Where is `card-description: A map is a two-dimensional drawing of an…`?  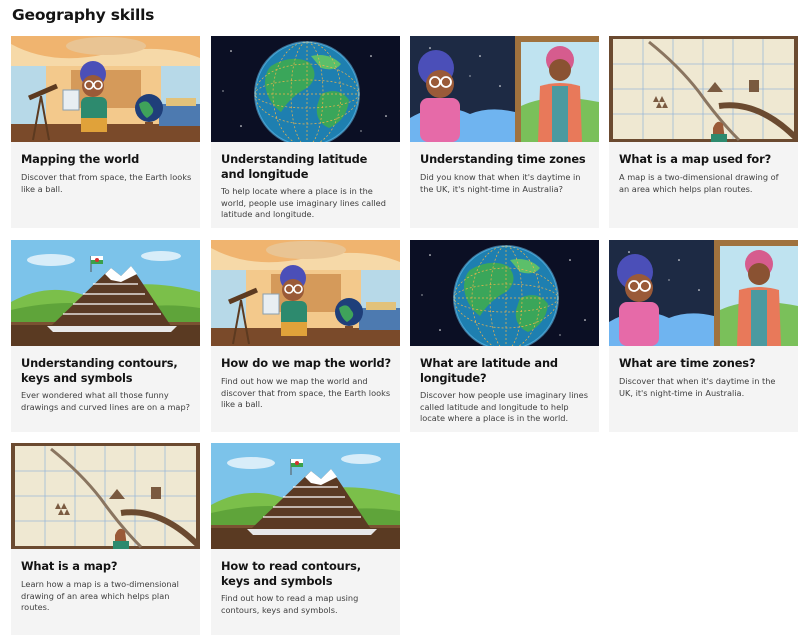 card-description: A map is a two-dimensional drawing of an… is located at coordinates (699, 183).